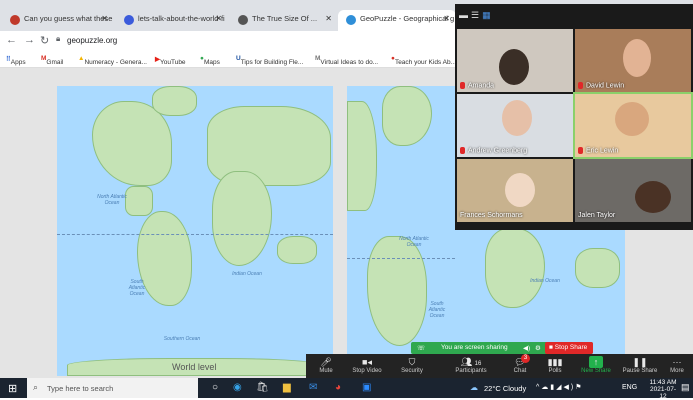  I want to click on central-america-landmass, so click(139, 201).